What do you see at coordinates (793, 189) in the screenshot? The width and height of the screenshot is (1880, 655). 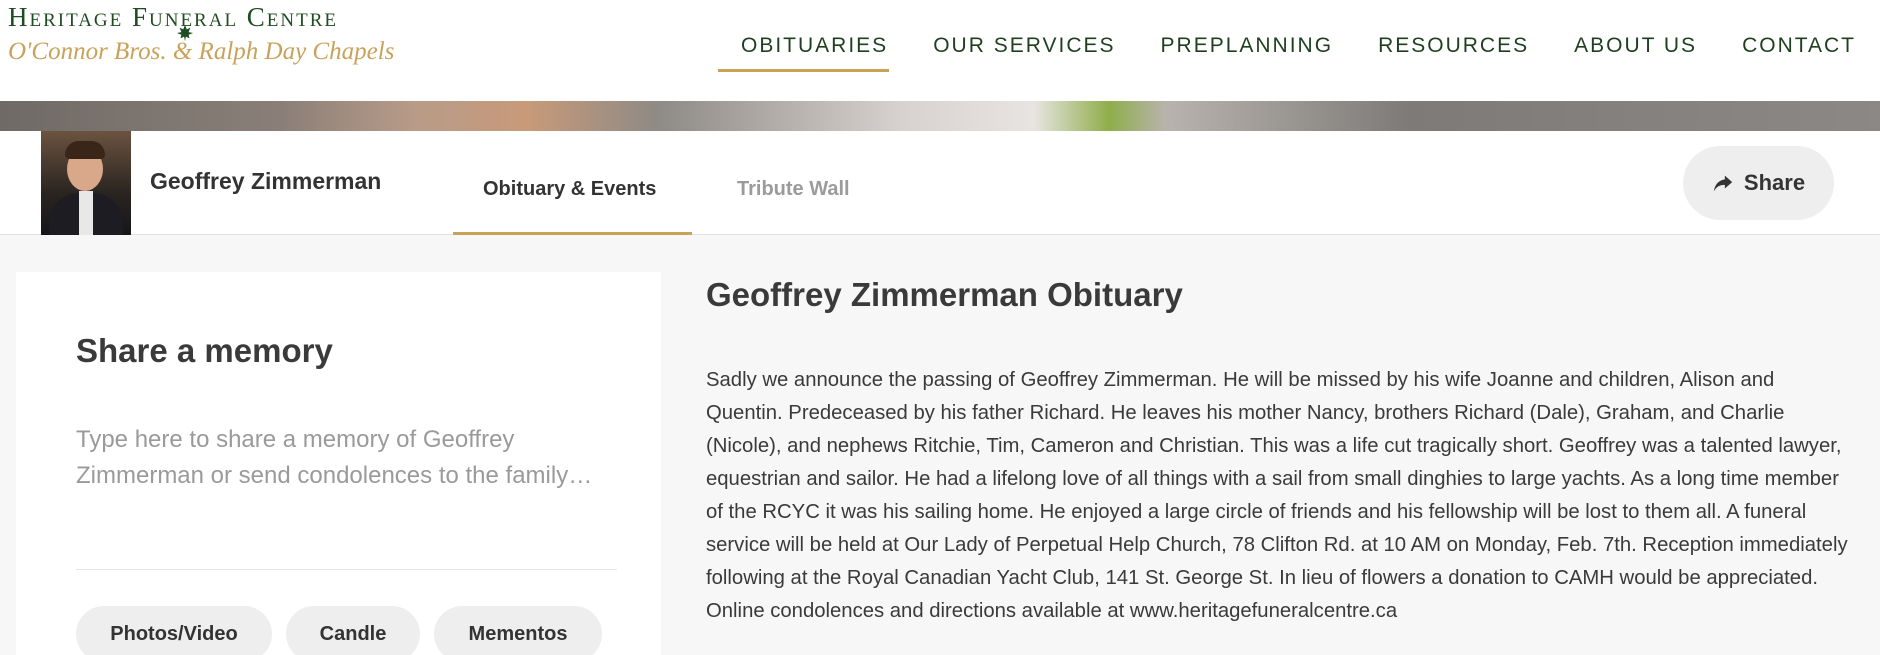 I see `tab-tribute-wall: Tribute Wall` at bounding box center [793, 189].